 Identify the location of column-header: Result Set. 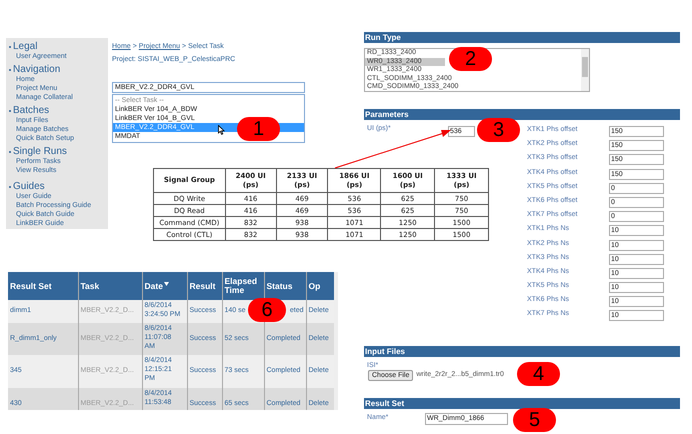
(43, 286).